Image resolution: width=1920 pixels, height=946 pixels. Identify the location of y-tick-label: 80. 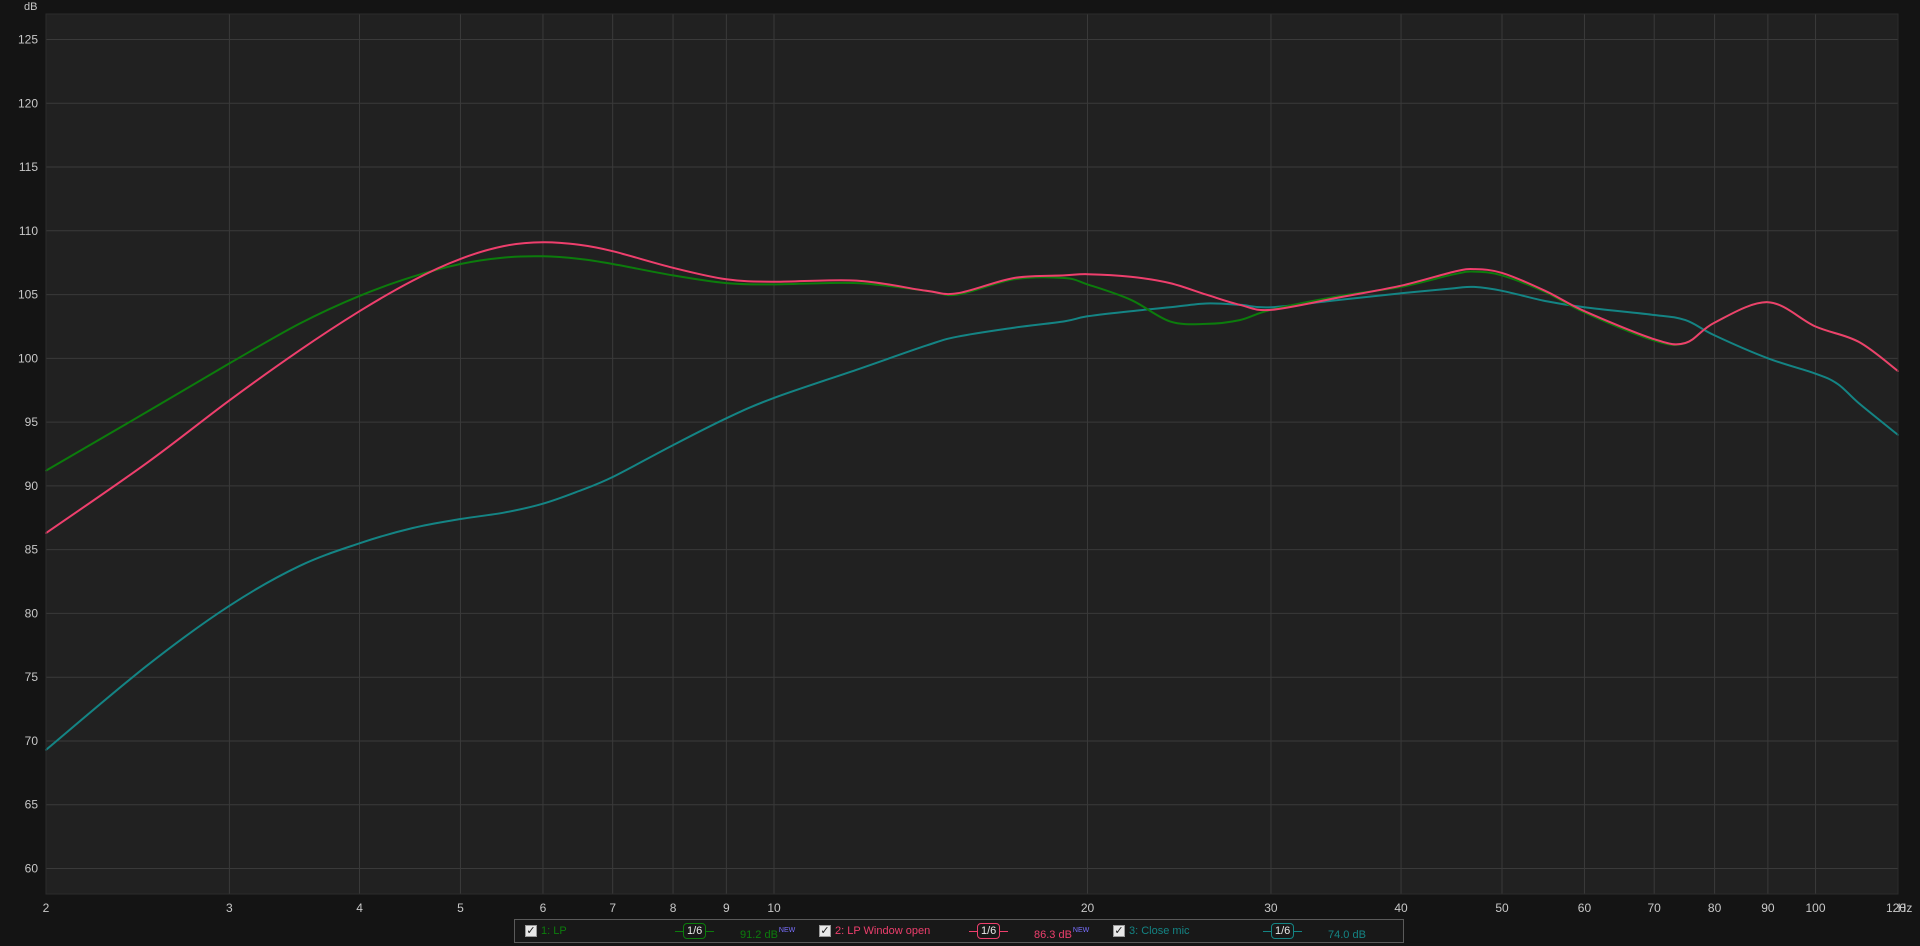
(32, 613).